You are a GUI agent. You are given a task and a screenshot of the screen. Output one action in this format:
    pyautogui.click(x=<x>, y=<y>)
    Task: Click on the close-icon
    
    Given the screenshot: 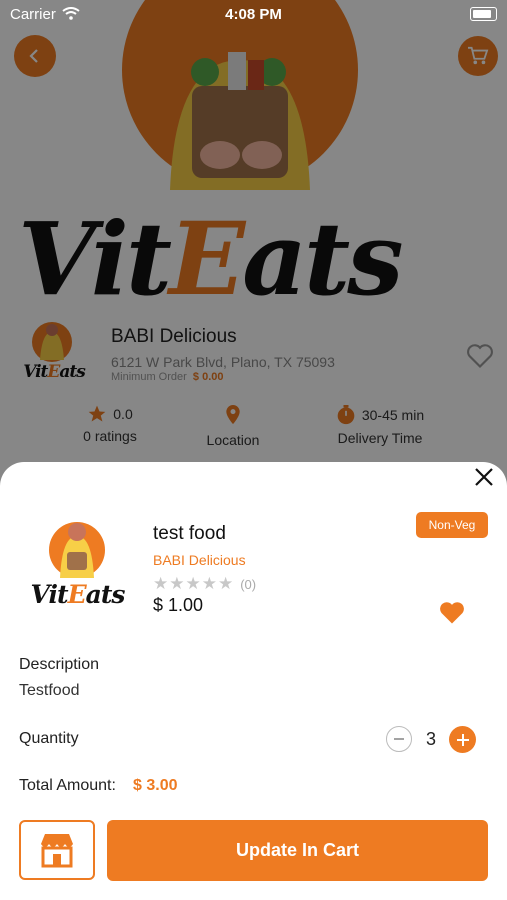 What is the action you would take?
    pyautogui.click(x=484, y=477)
    